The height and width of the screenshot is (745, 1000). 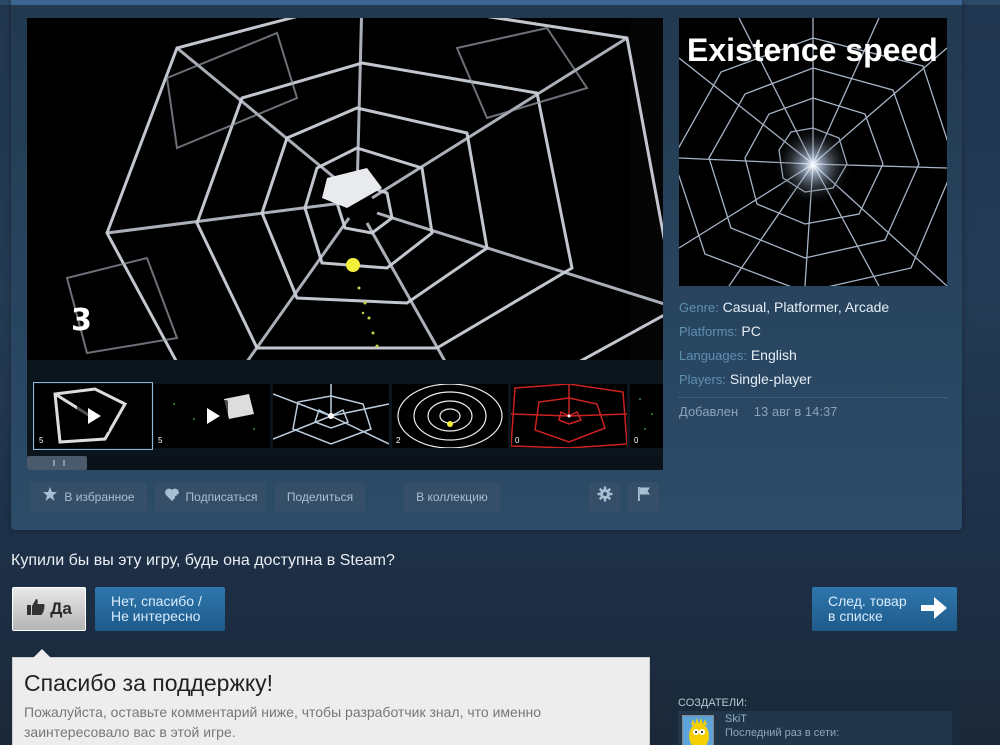 I want to click on thumbnail-image-6: 0, so click(x=646, y=416).